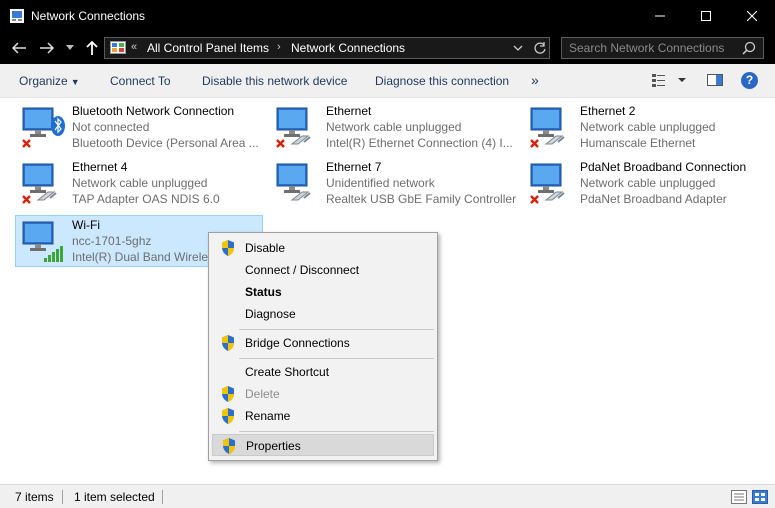 This screenshot has height=508, width=775. I want to click on connection-name: Ethernet 2, so click(608, 111).